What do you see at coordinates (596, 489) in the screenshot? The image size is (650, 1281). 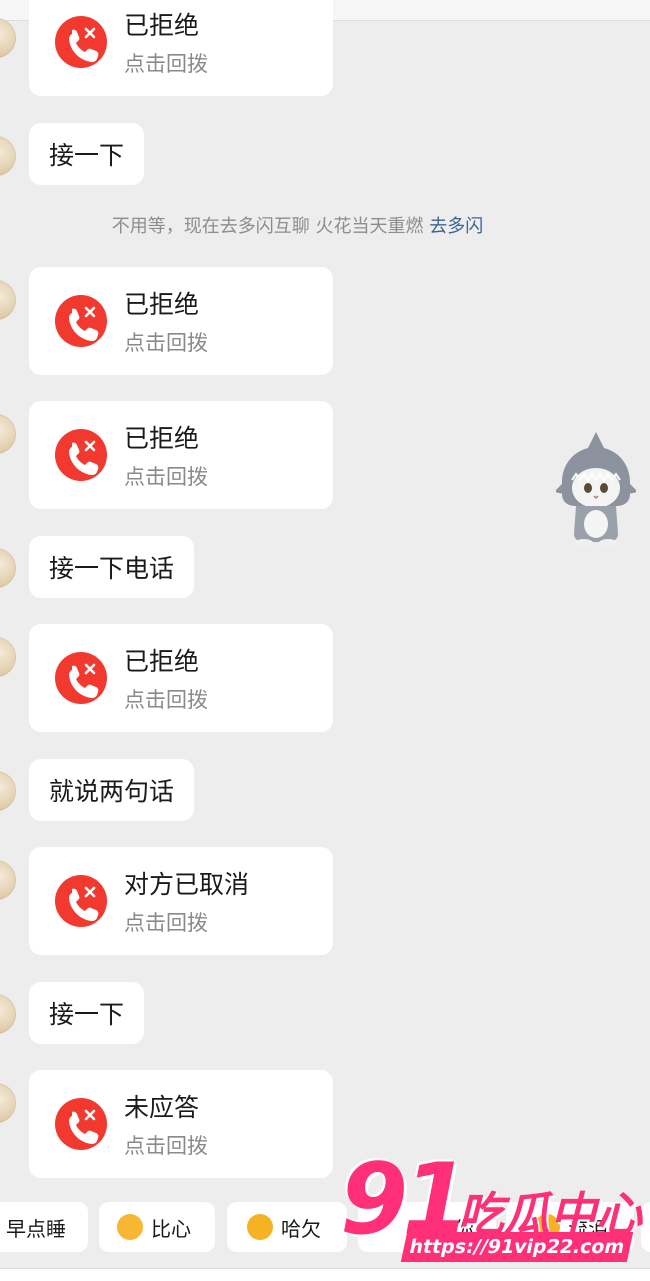 I see `shark-cat-sticker` at bounding box center [596, 489].